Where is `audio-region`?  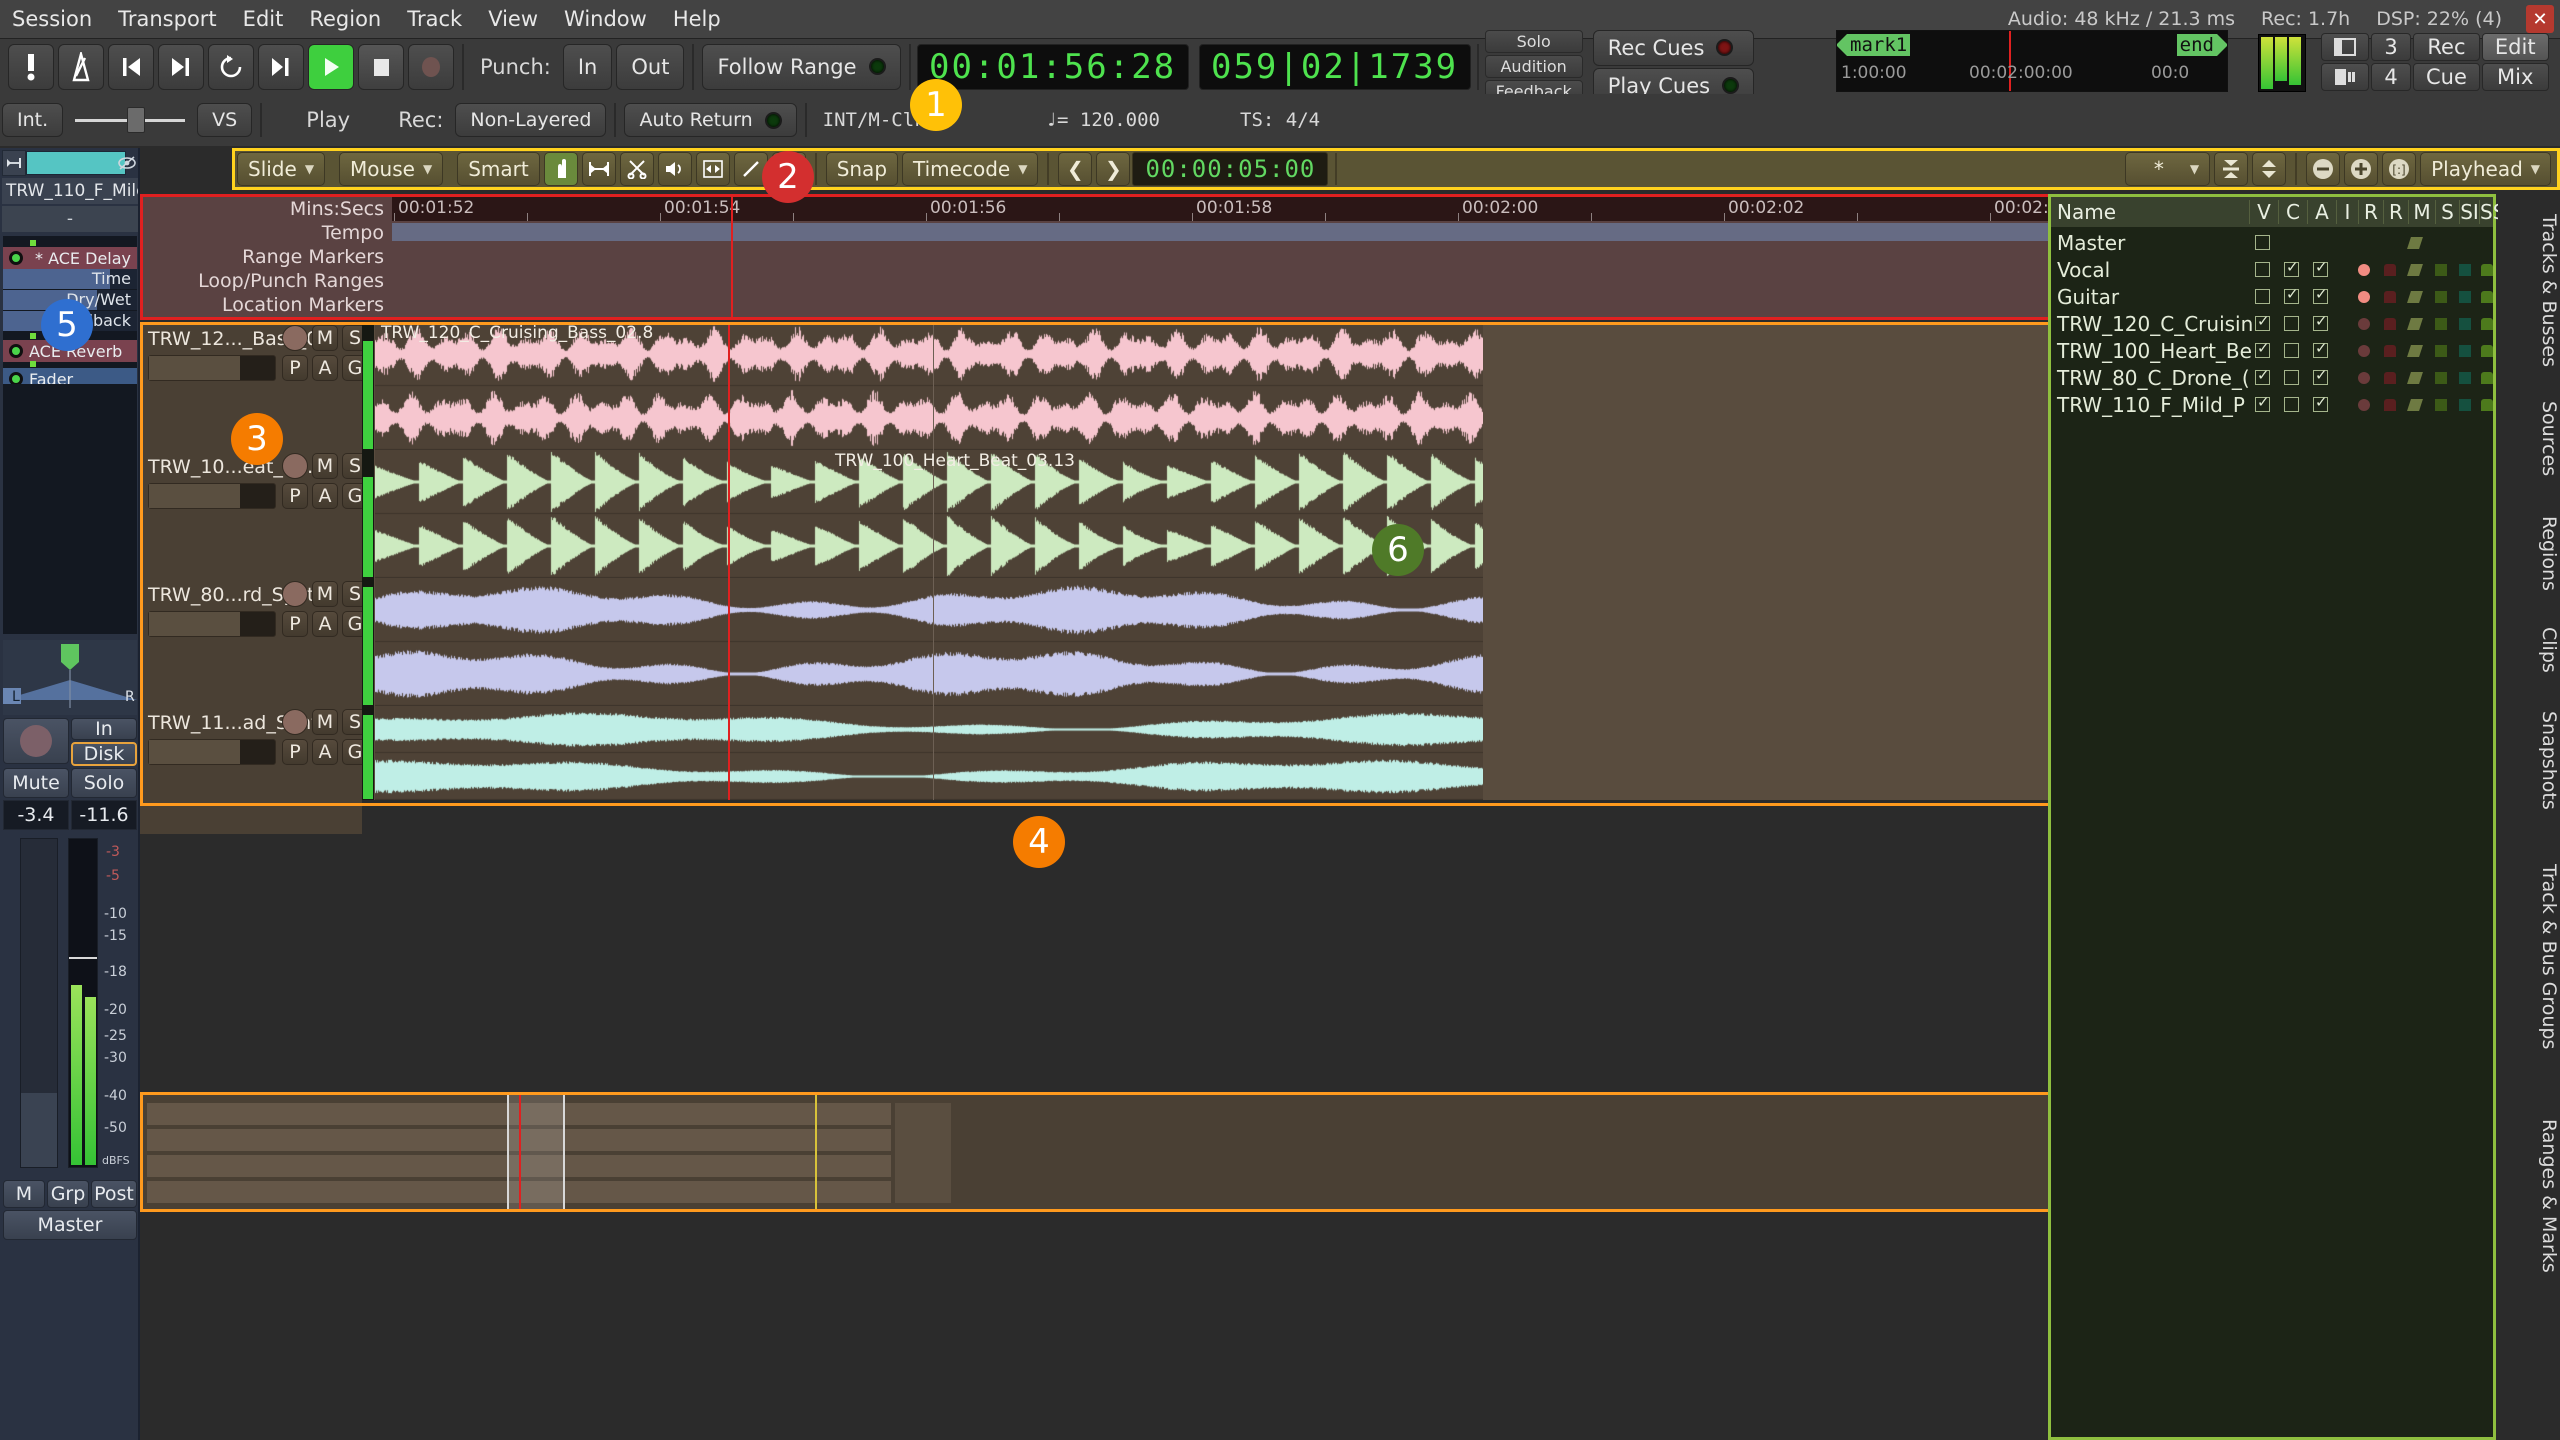
audio-region is located at coordinates (929, 642).